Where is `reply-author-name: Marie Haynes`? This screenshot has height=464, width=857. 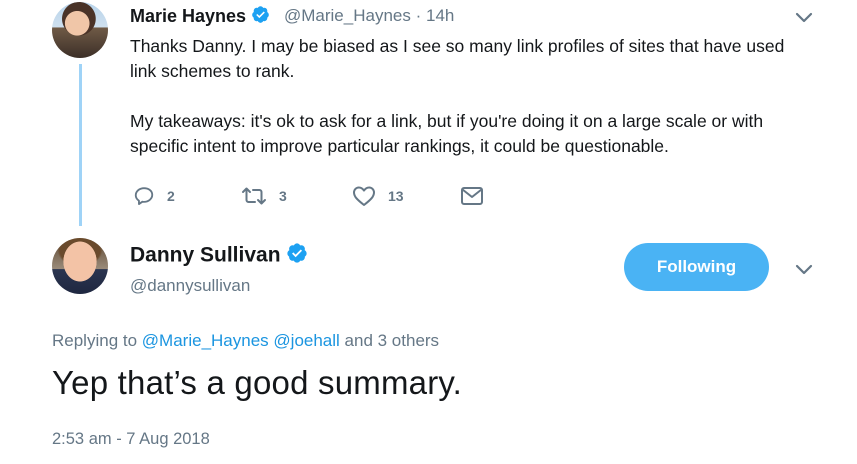
reply-author-name: Marie Haynes is located at coordinates (200, 17).